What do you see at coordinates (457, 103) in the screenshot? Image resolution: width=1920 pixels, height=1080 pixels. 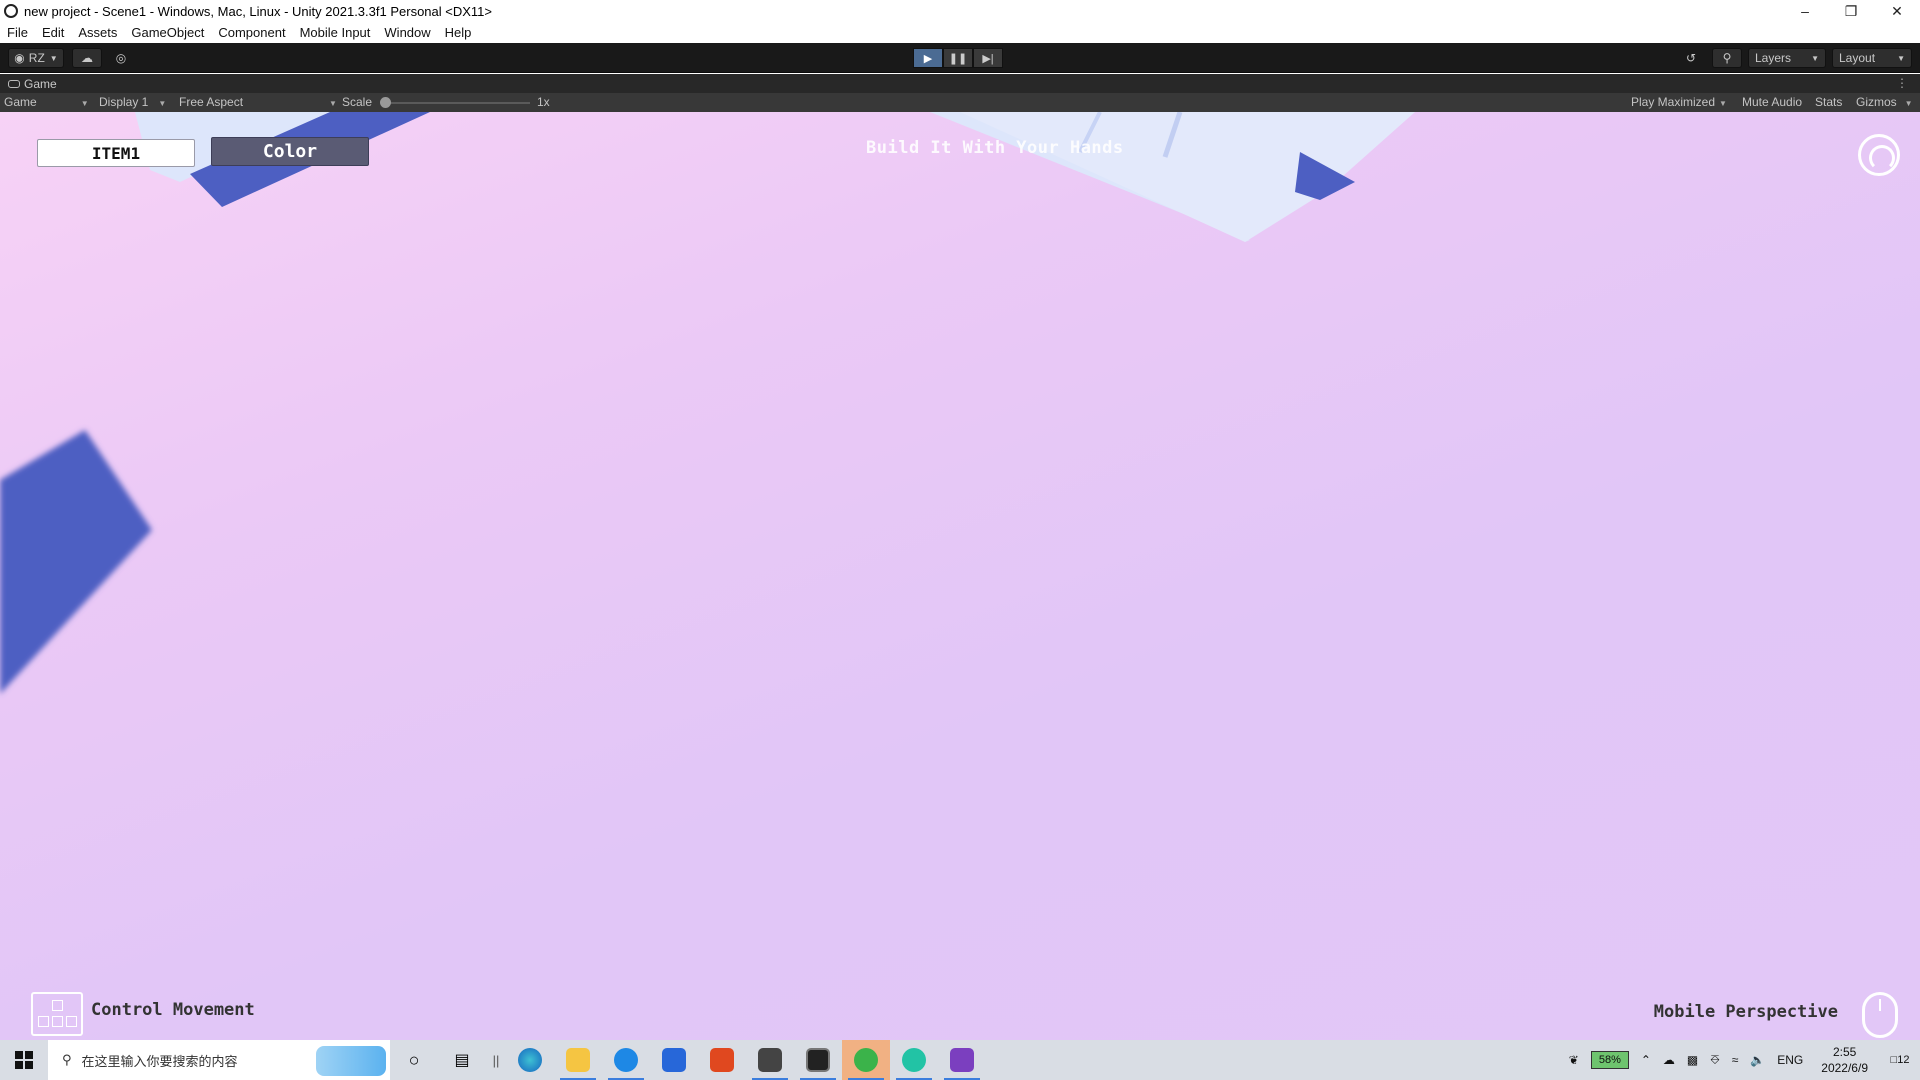 I see `scale-slider-track` at bounding box center [457, 103].